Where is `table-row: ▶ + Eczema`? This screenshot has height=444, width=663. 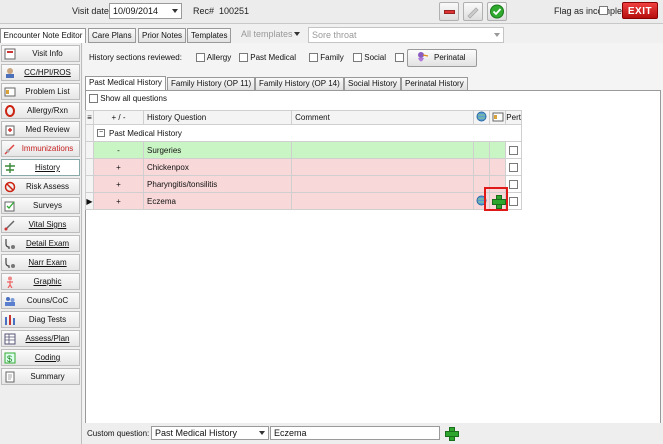 table-row: ▶ + Eczema is located at coordinates (303, 201).